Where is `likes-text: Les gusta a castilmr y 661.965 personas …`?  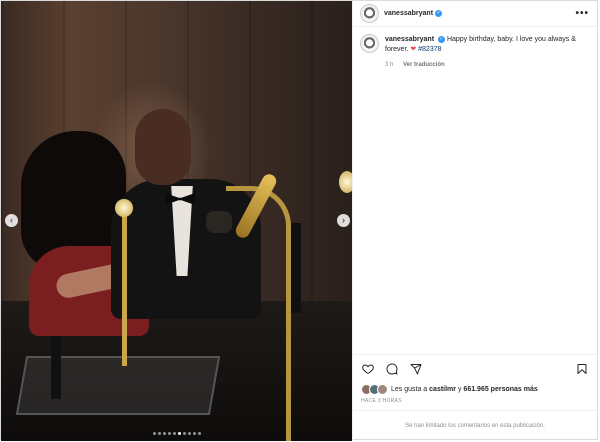
likes-text: Les gusta a castilmr y 661.965 personas … is located at coordinates (464, 389).